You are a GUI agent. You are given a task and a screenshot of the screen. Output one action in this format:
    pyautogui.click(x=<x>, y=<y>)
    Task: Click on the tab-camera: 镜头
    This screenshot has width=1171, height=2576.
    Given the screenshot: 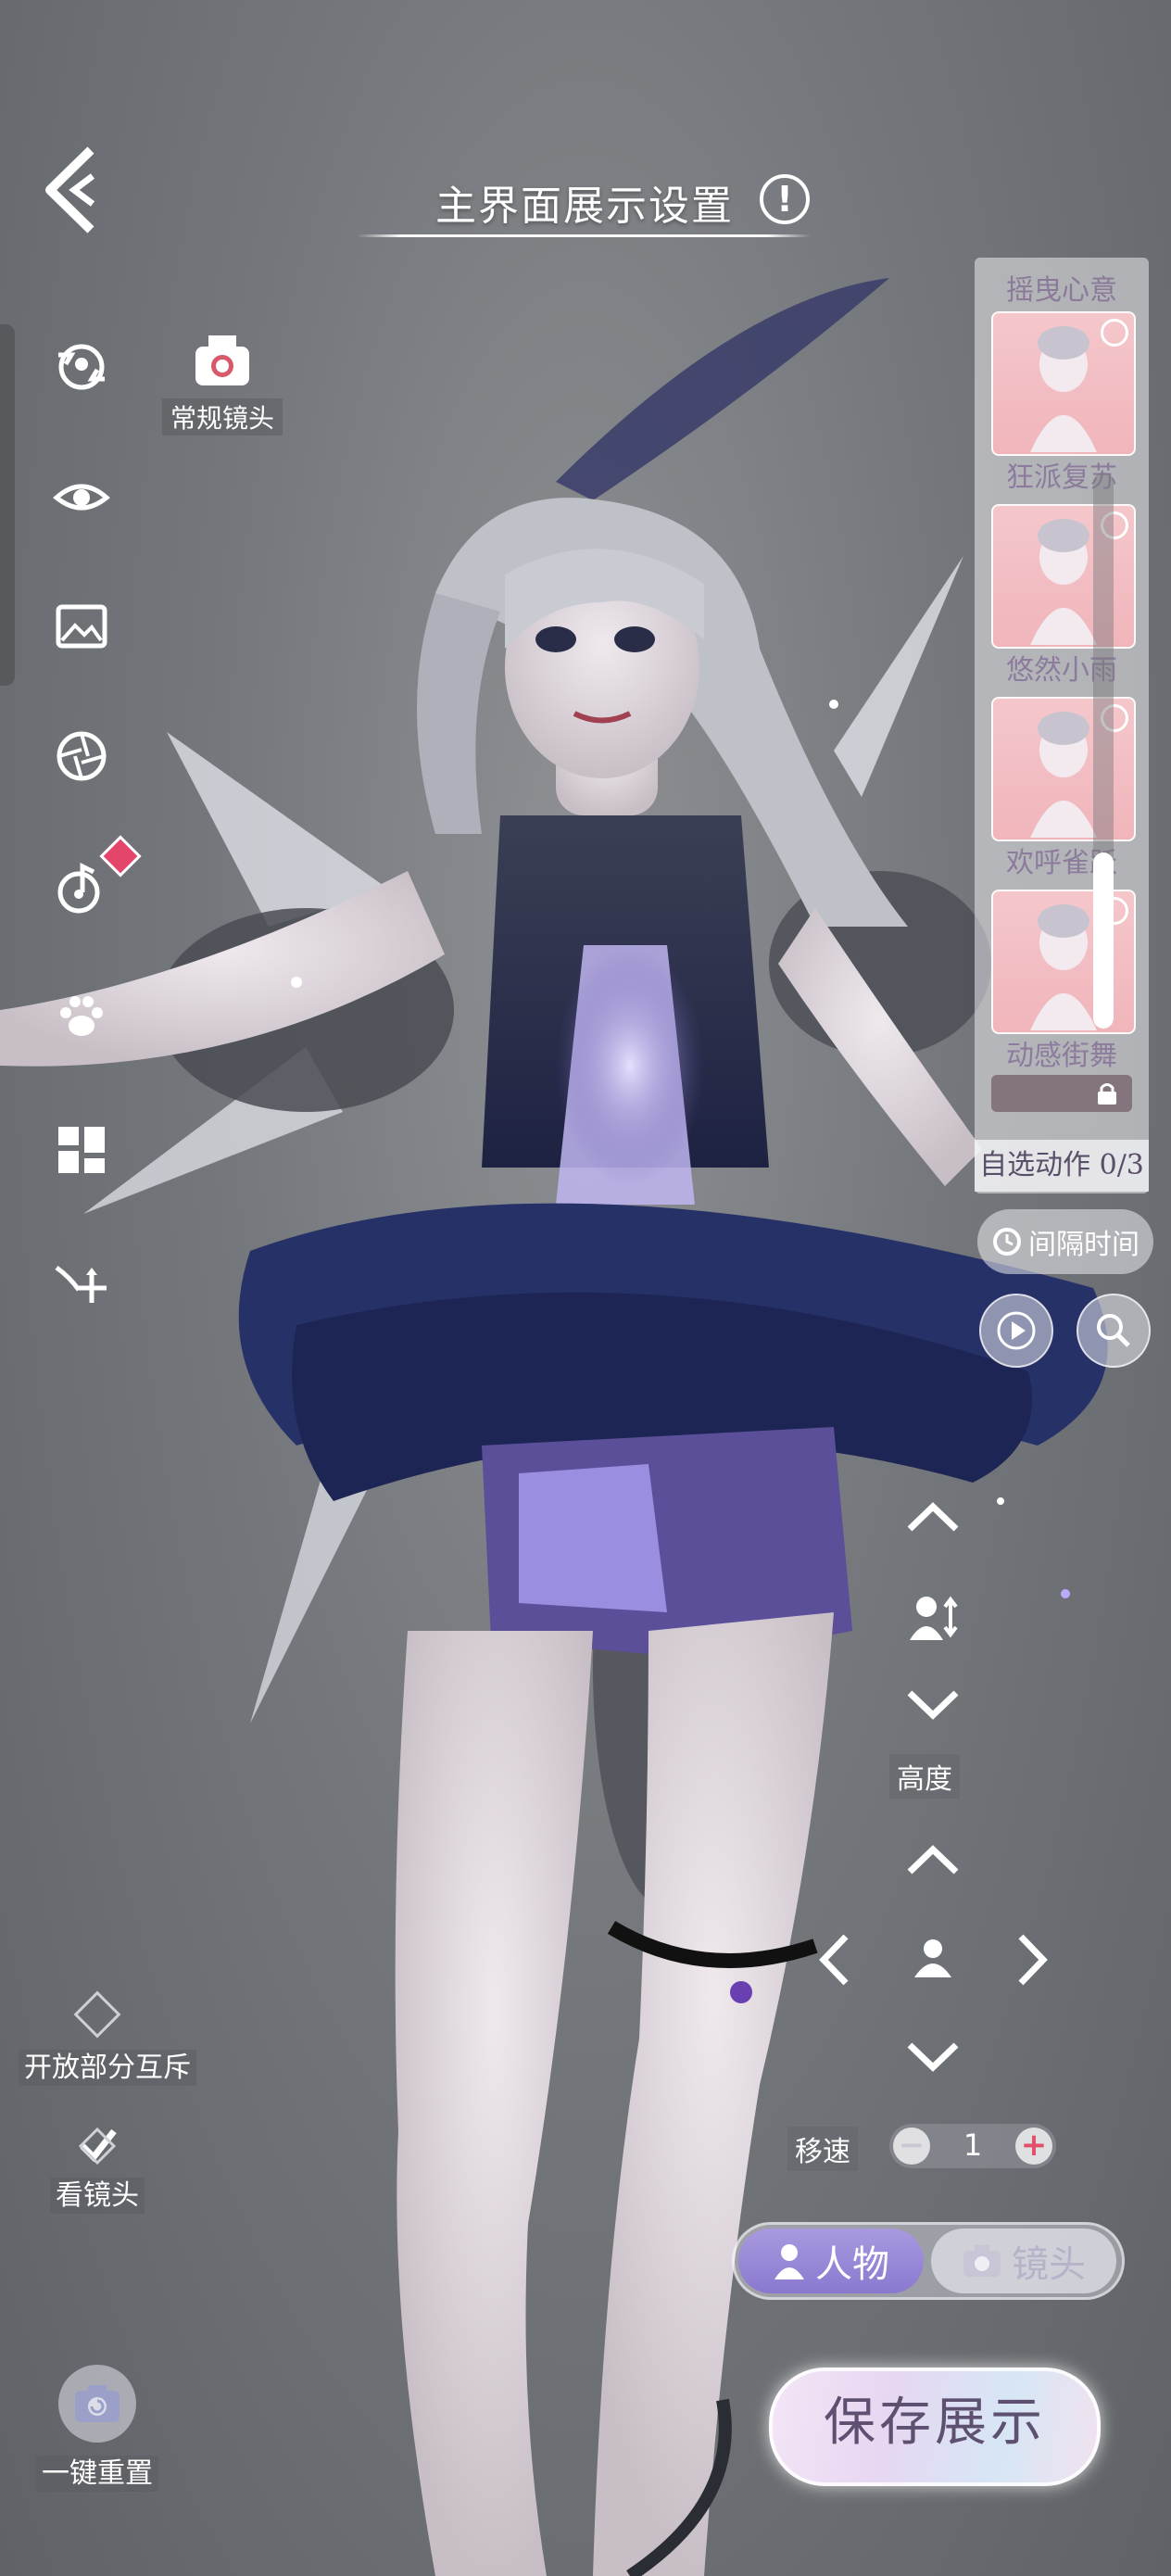 What is the action you would take?
    pyautogui.click(x=1024, y=2261)
    